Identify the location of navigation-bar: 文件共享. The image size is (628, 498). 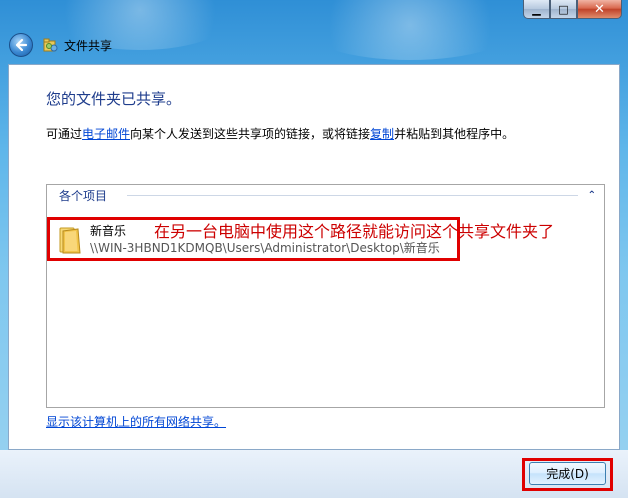
(60, 45).